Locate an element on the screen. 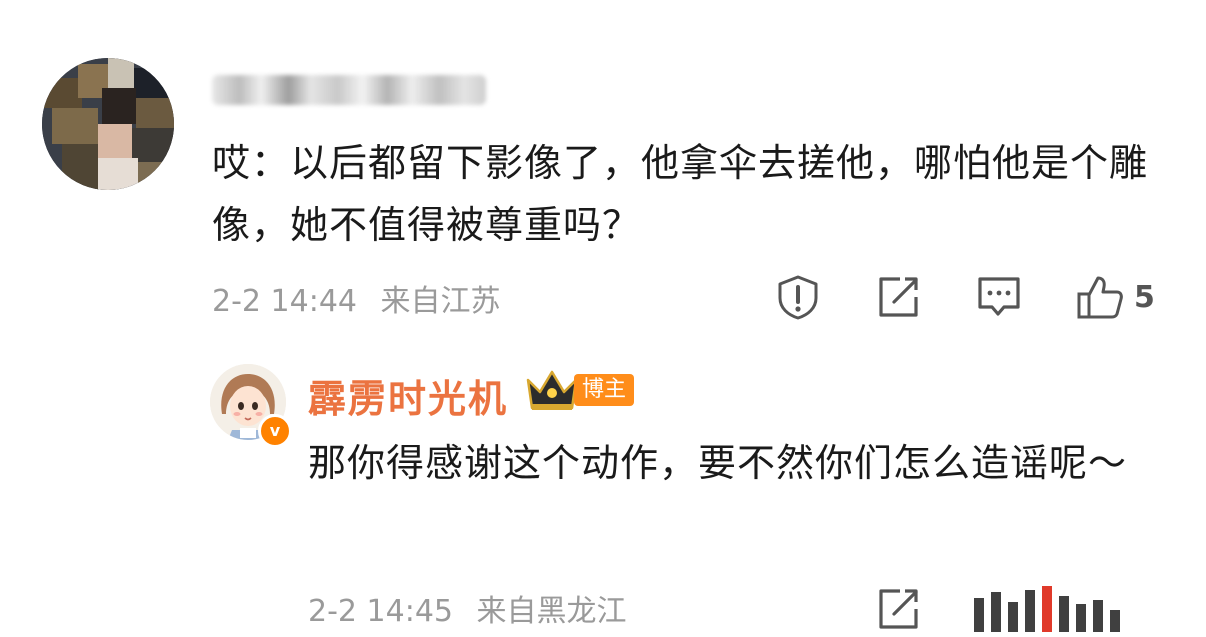 Image resolution: width=1206 pixels, height=637 pixels. report-icon is located at coordinates (798, 297).